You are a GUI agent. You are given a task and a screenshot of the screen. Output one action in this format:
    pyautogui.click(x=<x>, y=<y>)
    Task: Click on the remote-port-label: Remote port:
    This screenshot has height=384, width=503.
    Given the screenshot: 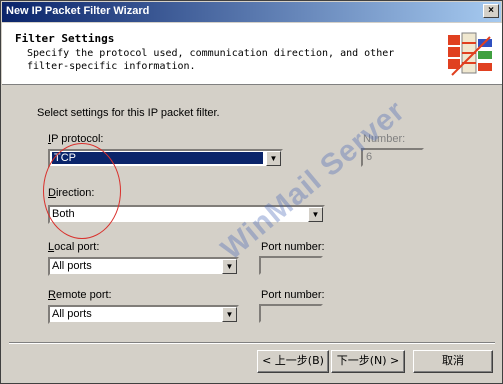 What is the action you would take?
    pyautogui.click(x=80, y=295)
    